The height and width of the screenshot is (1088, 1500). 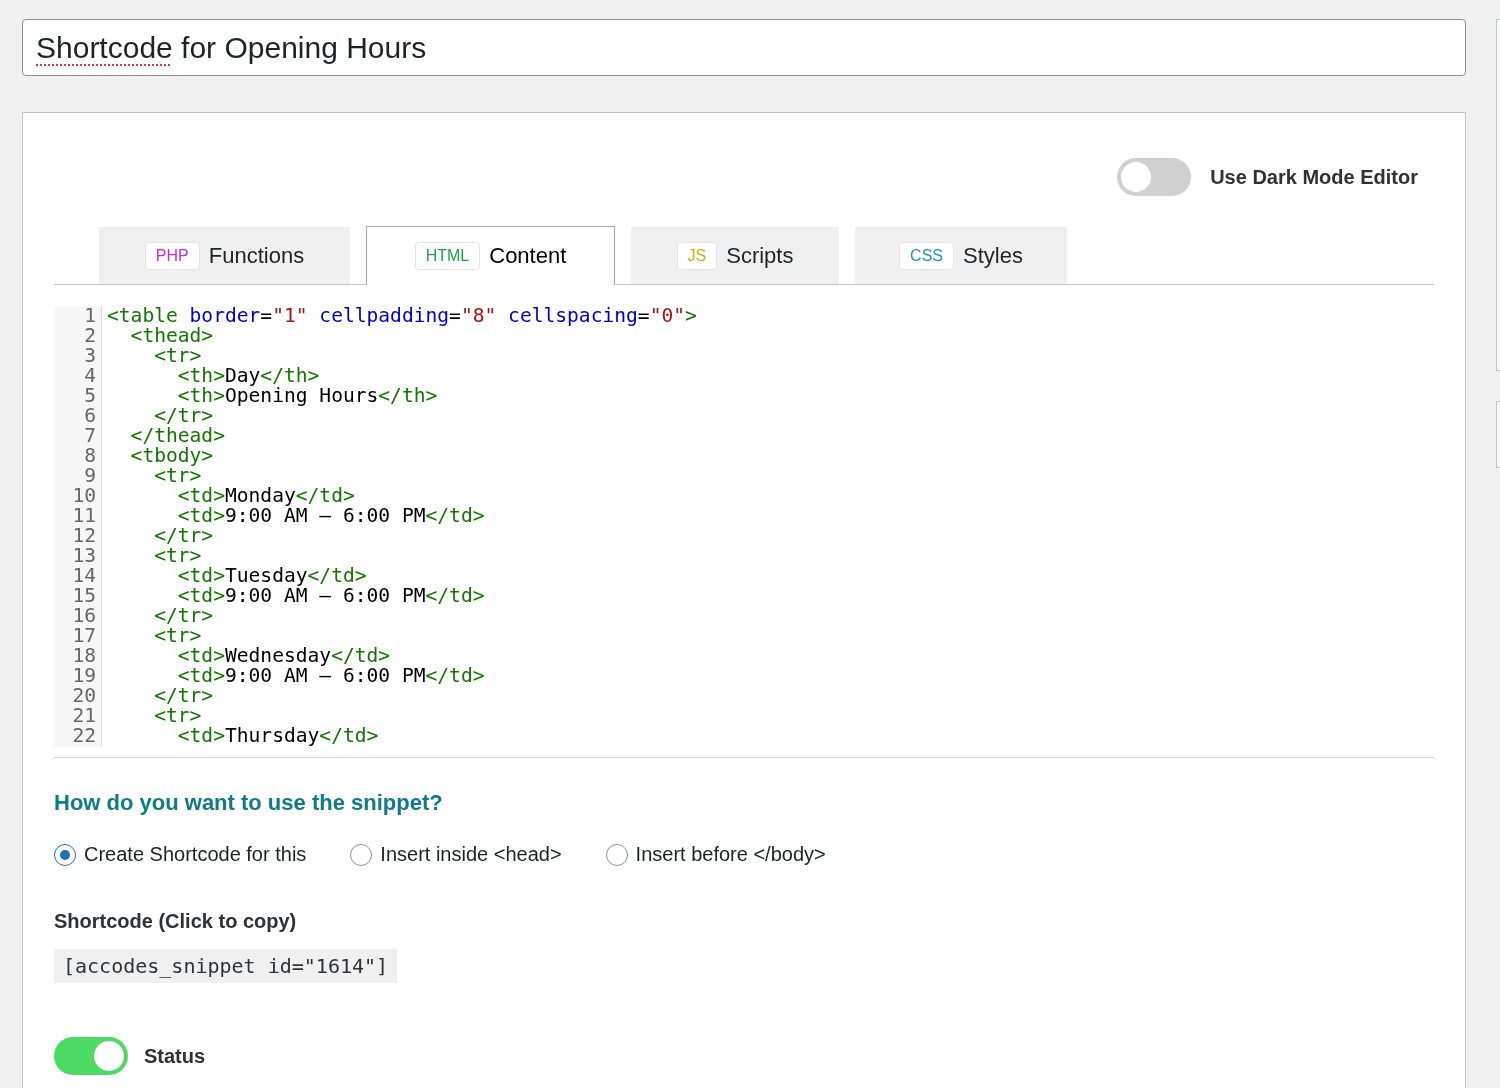 I want to click on code-line: <td>Thursday</td>, so click(x=278, y=736).